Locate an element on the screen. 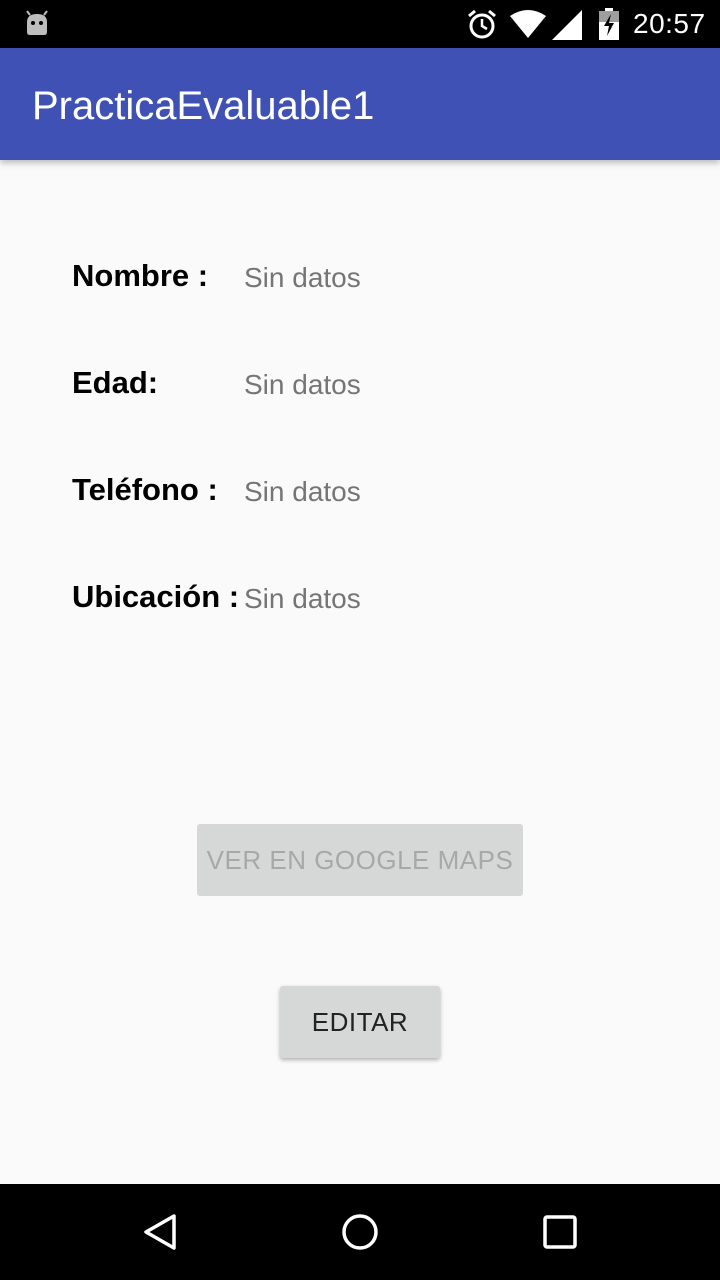 The height and width of the screenshot is (1280, 720). telefono-label: Teléfono : is located at coordinates (145, 489).